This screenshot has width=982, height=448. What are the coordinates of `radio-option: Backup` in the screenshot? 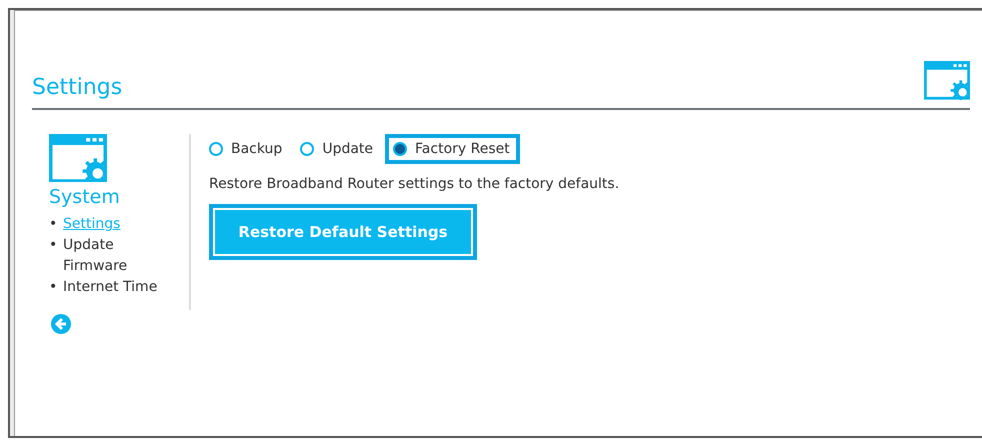 It's located at (248, 149).